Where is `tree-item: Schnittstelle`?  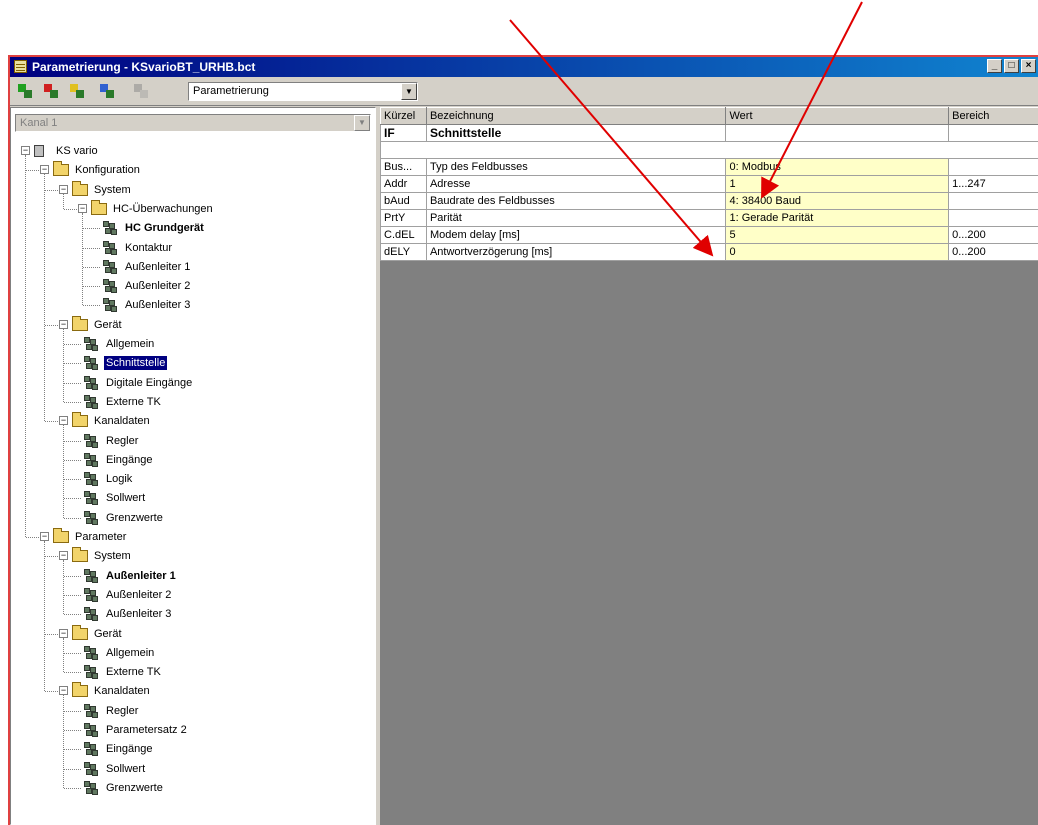 tree-item: Schnittstelle is located at coordinates (193, 363).